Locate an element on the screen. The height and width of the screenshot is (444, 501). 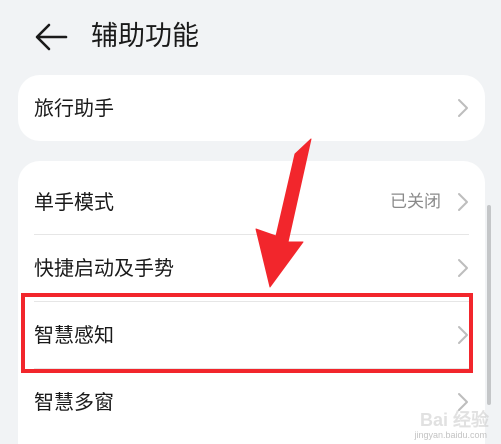
page-title: 辅助功能 is located at coordinates (145, 36).